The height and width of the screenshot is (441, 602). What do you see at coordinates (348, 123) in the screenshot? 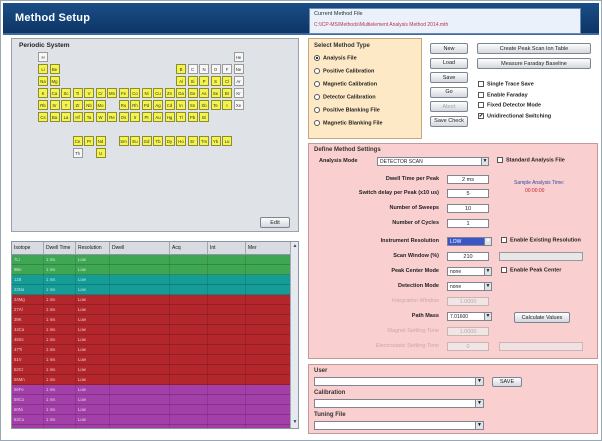
I see `method-type-option: Magnetic Blanking File` at bounding box center [348, 123].